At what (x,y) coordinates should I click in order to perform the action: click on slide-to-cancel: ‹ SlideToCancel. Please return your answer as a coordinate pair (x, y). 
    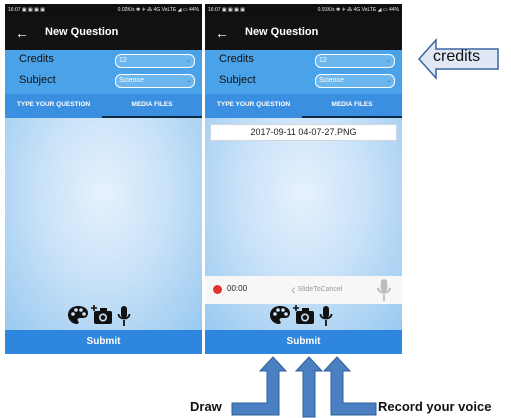
    Looking at the image, I should click on (316, 289).